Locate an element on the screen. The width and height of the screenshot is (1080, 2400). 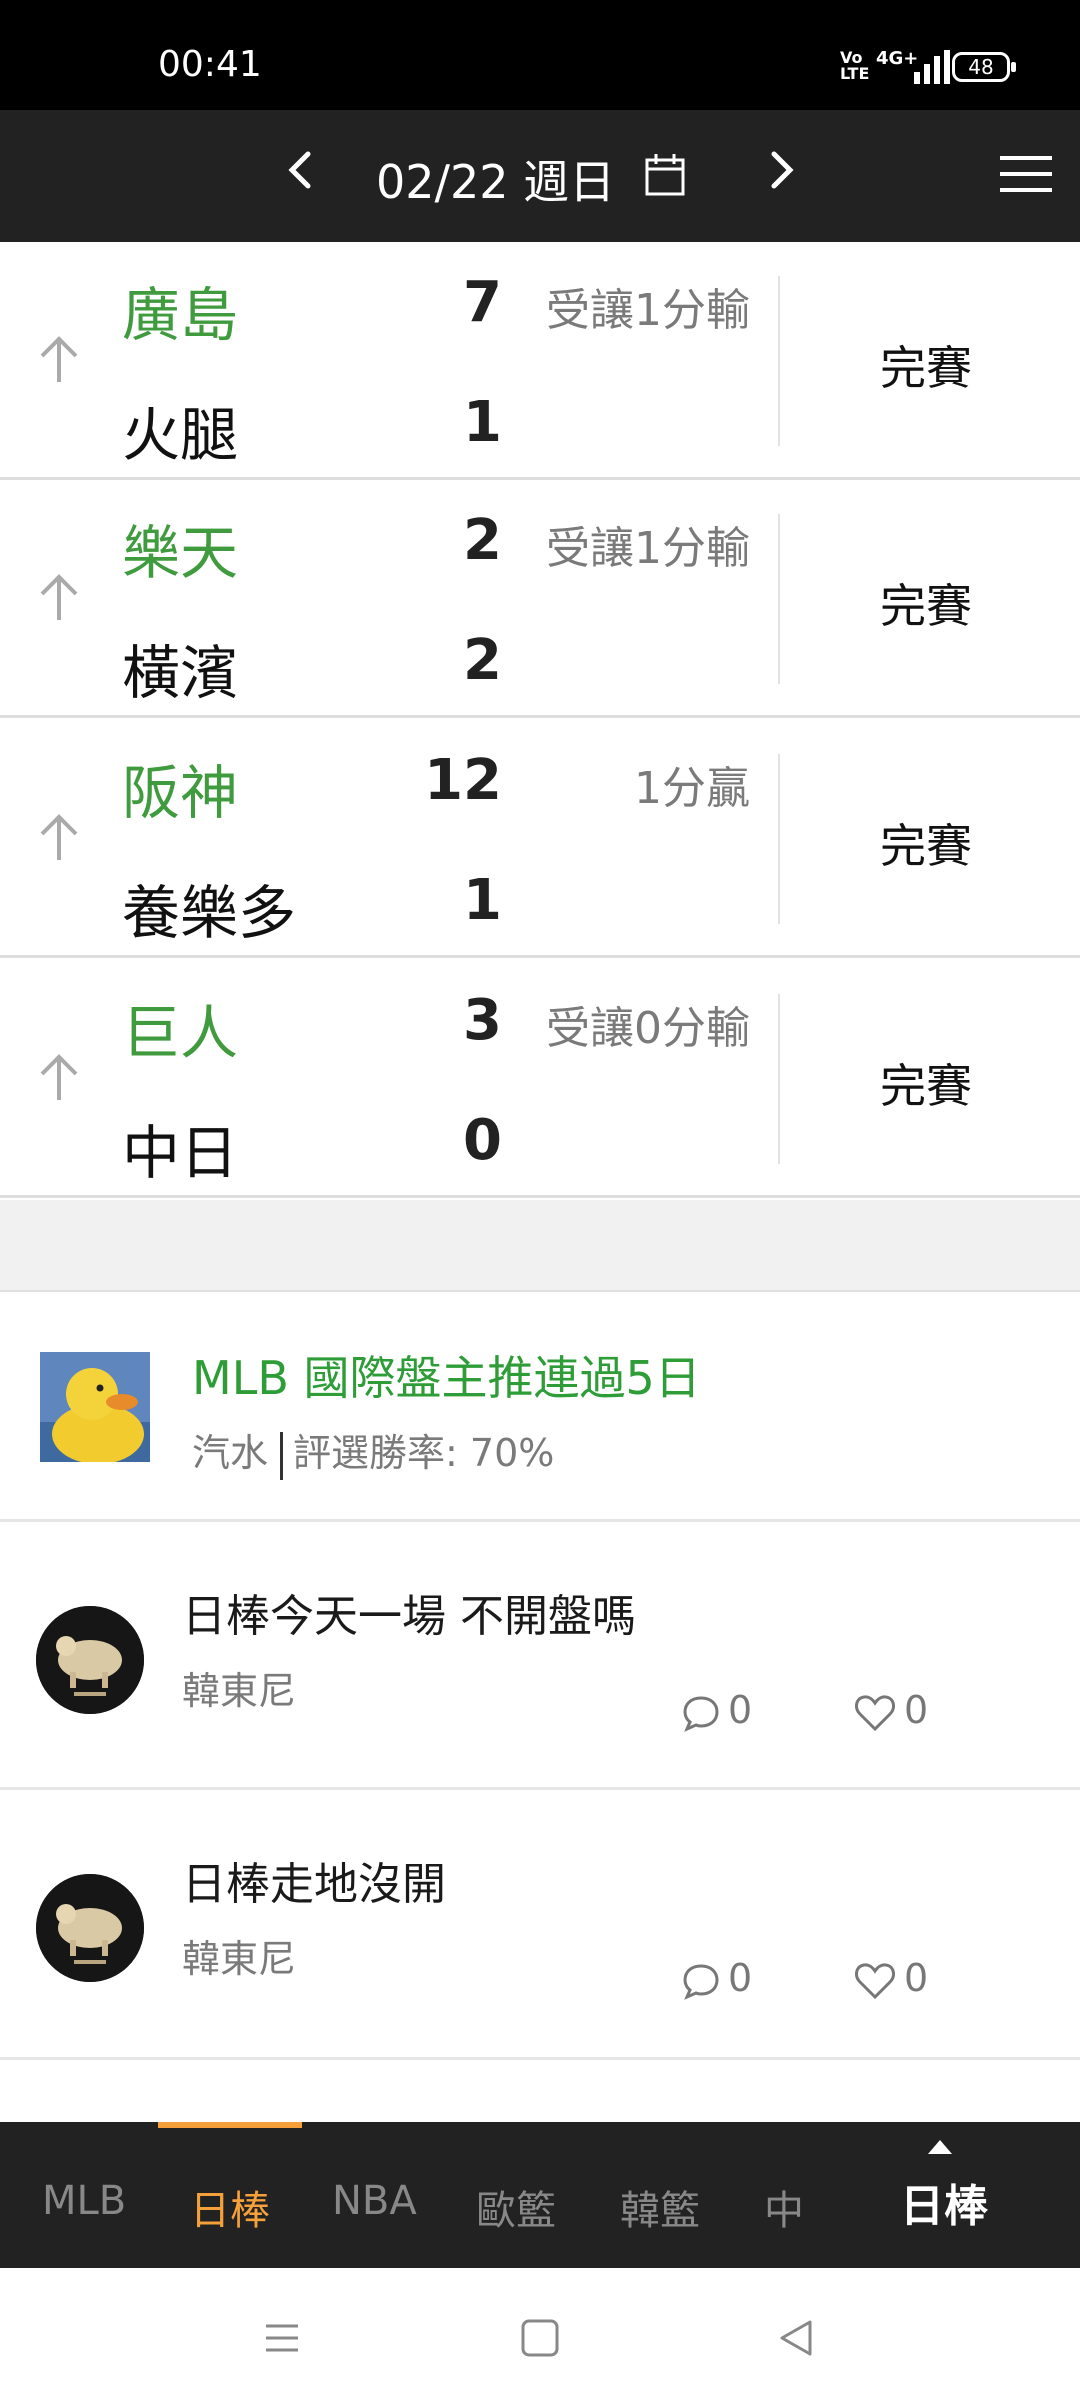
active-tab-indicator is located at coordinates (230, 2125).